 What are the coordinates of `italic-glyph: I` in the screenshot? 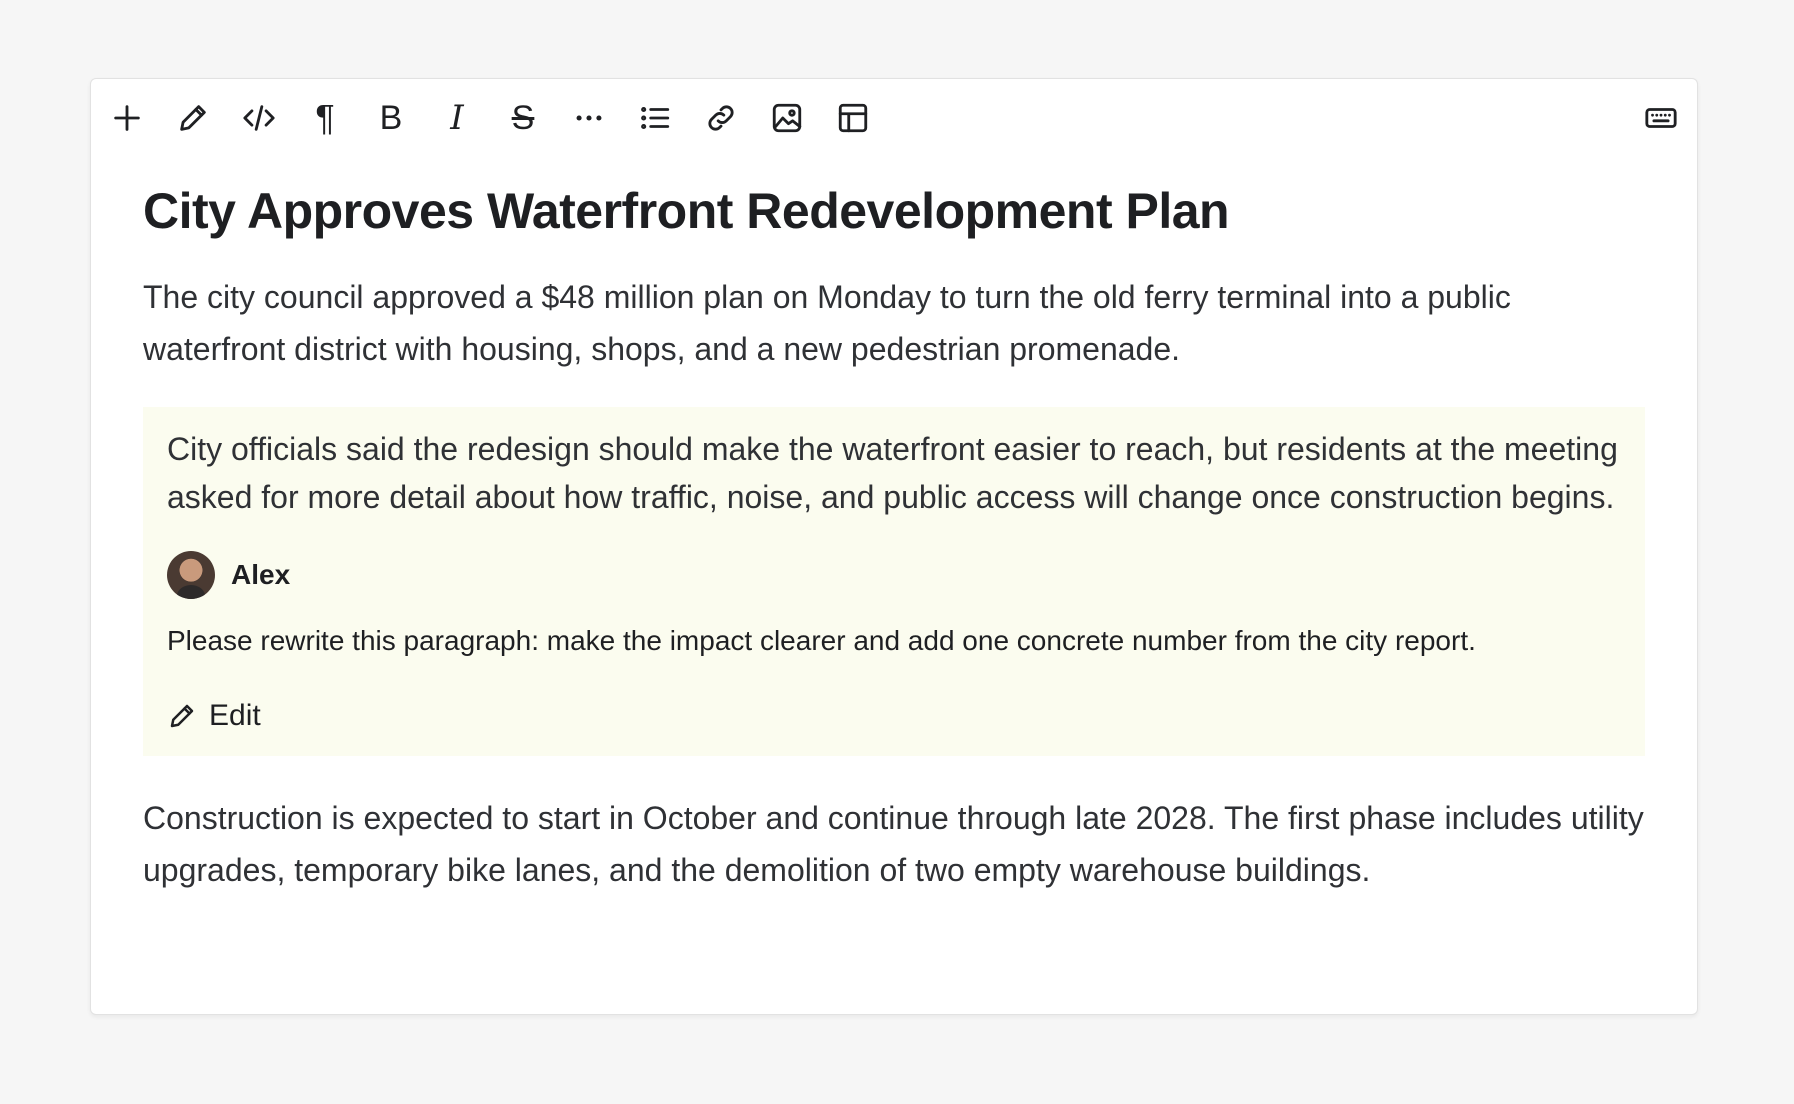 It's located at (457, 118).